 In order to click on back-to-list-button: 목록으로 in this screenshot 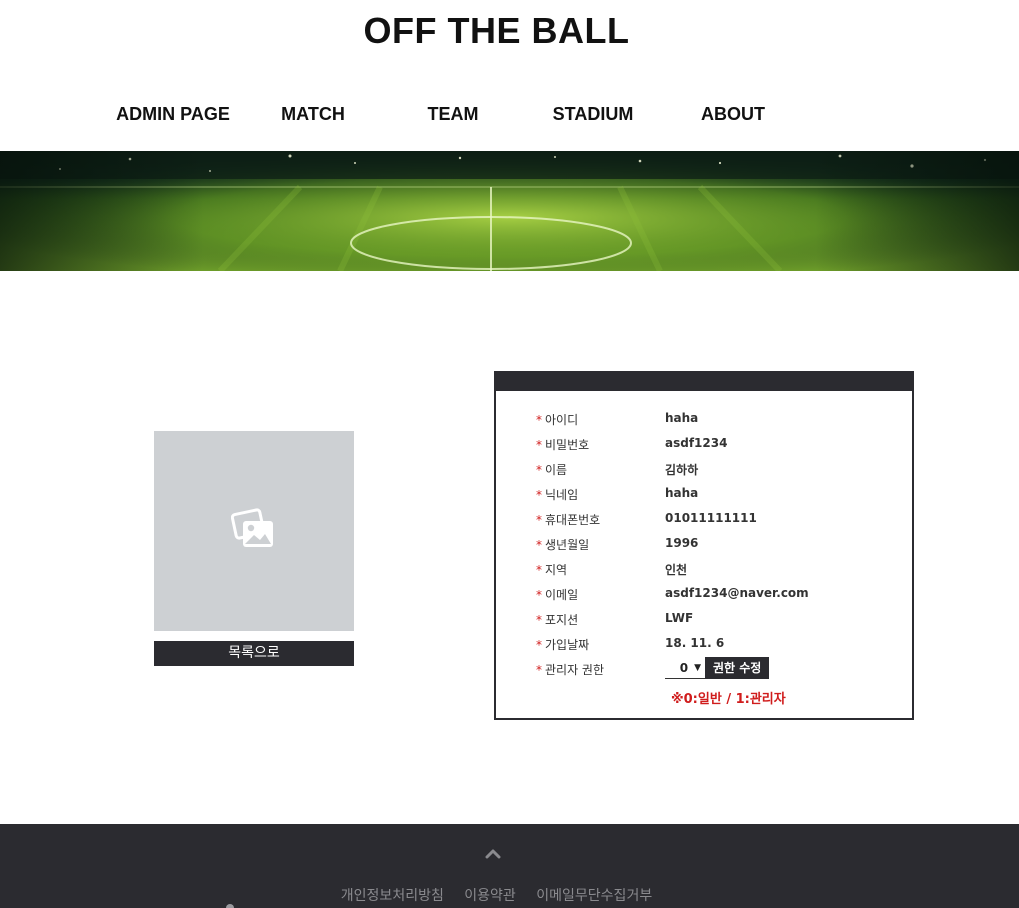, I will do `click(254, 653)`.